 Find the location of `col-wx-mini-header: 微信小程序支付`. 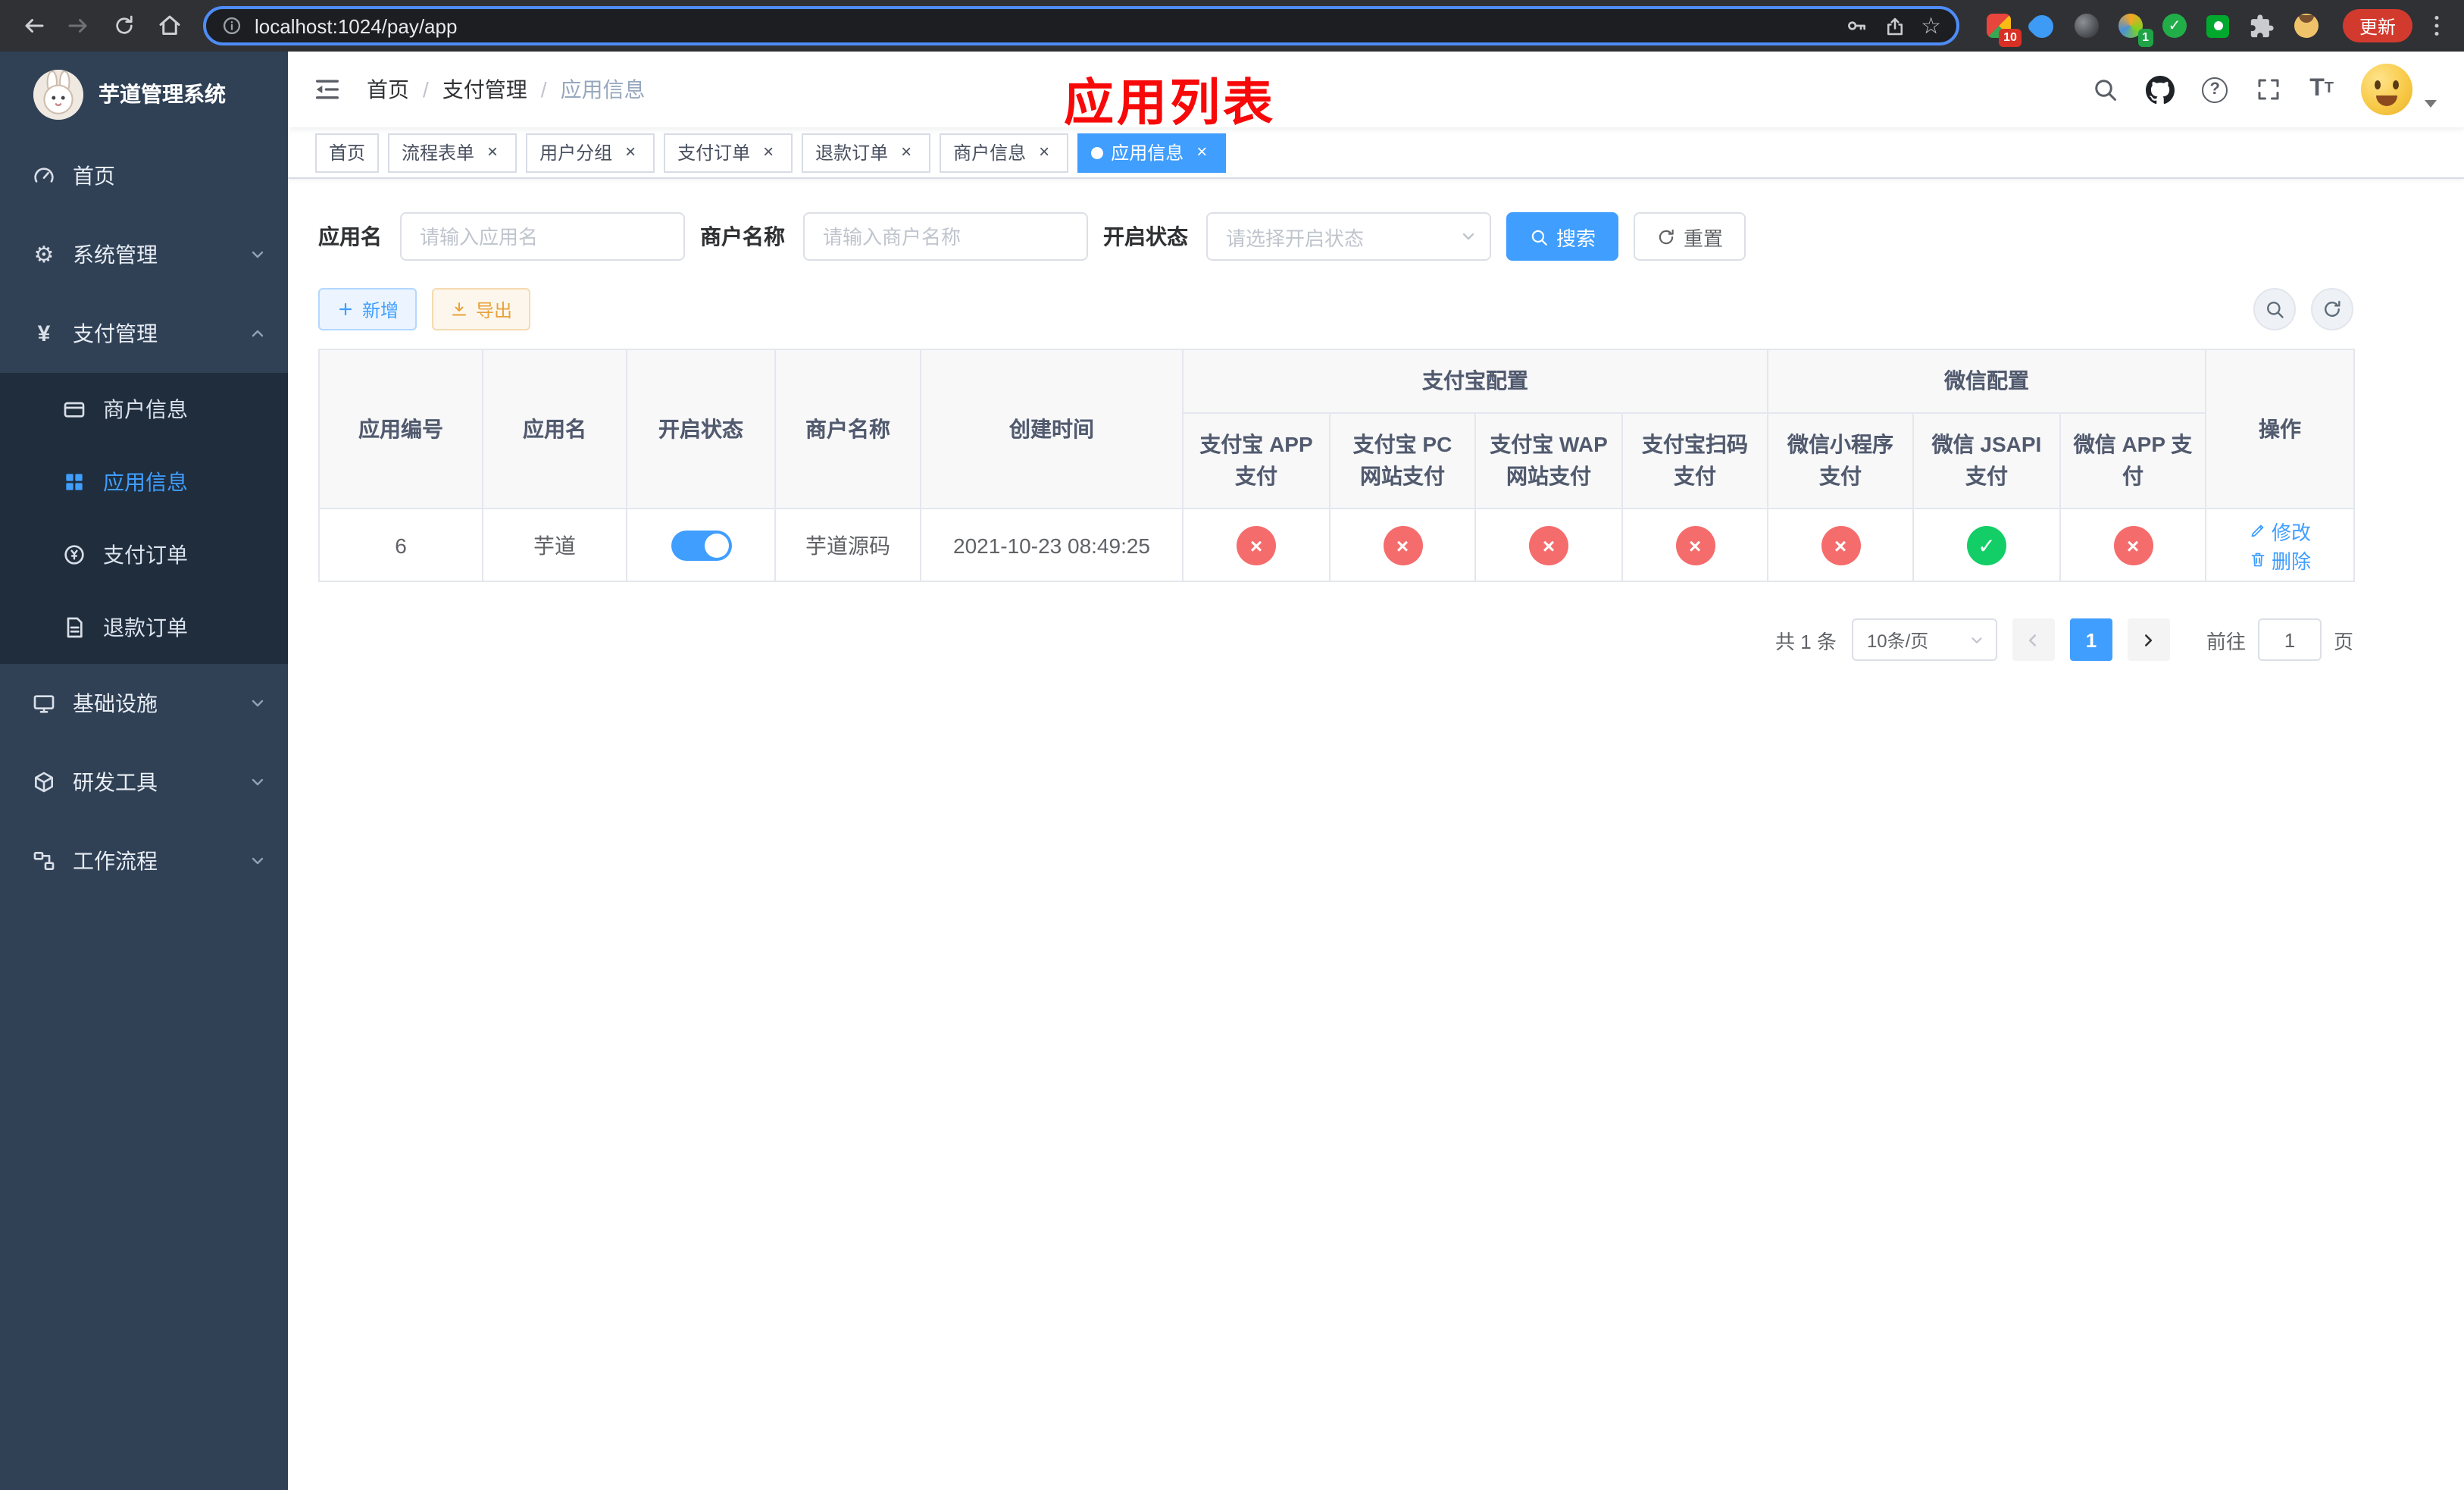

col-wx-mini-header: 微信小程序支付 is located at coordinates (1840, 460).